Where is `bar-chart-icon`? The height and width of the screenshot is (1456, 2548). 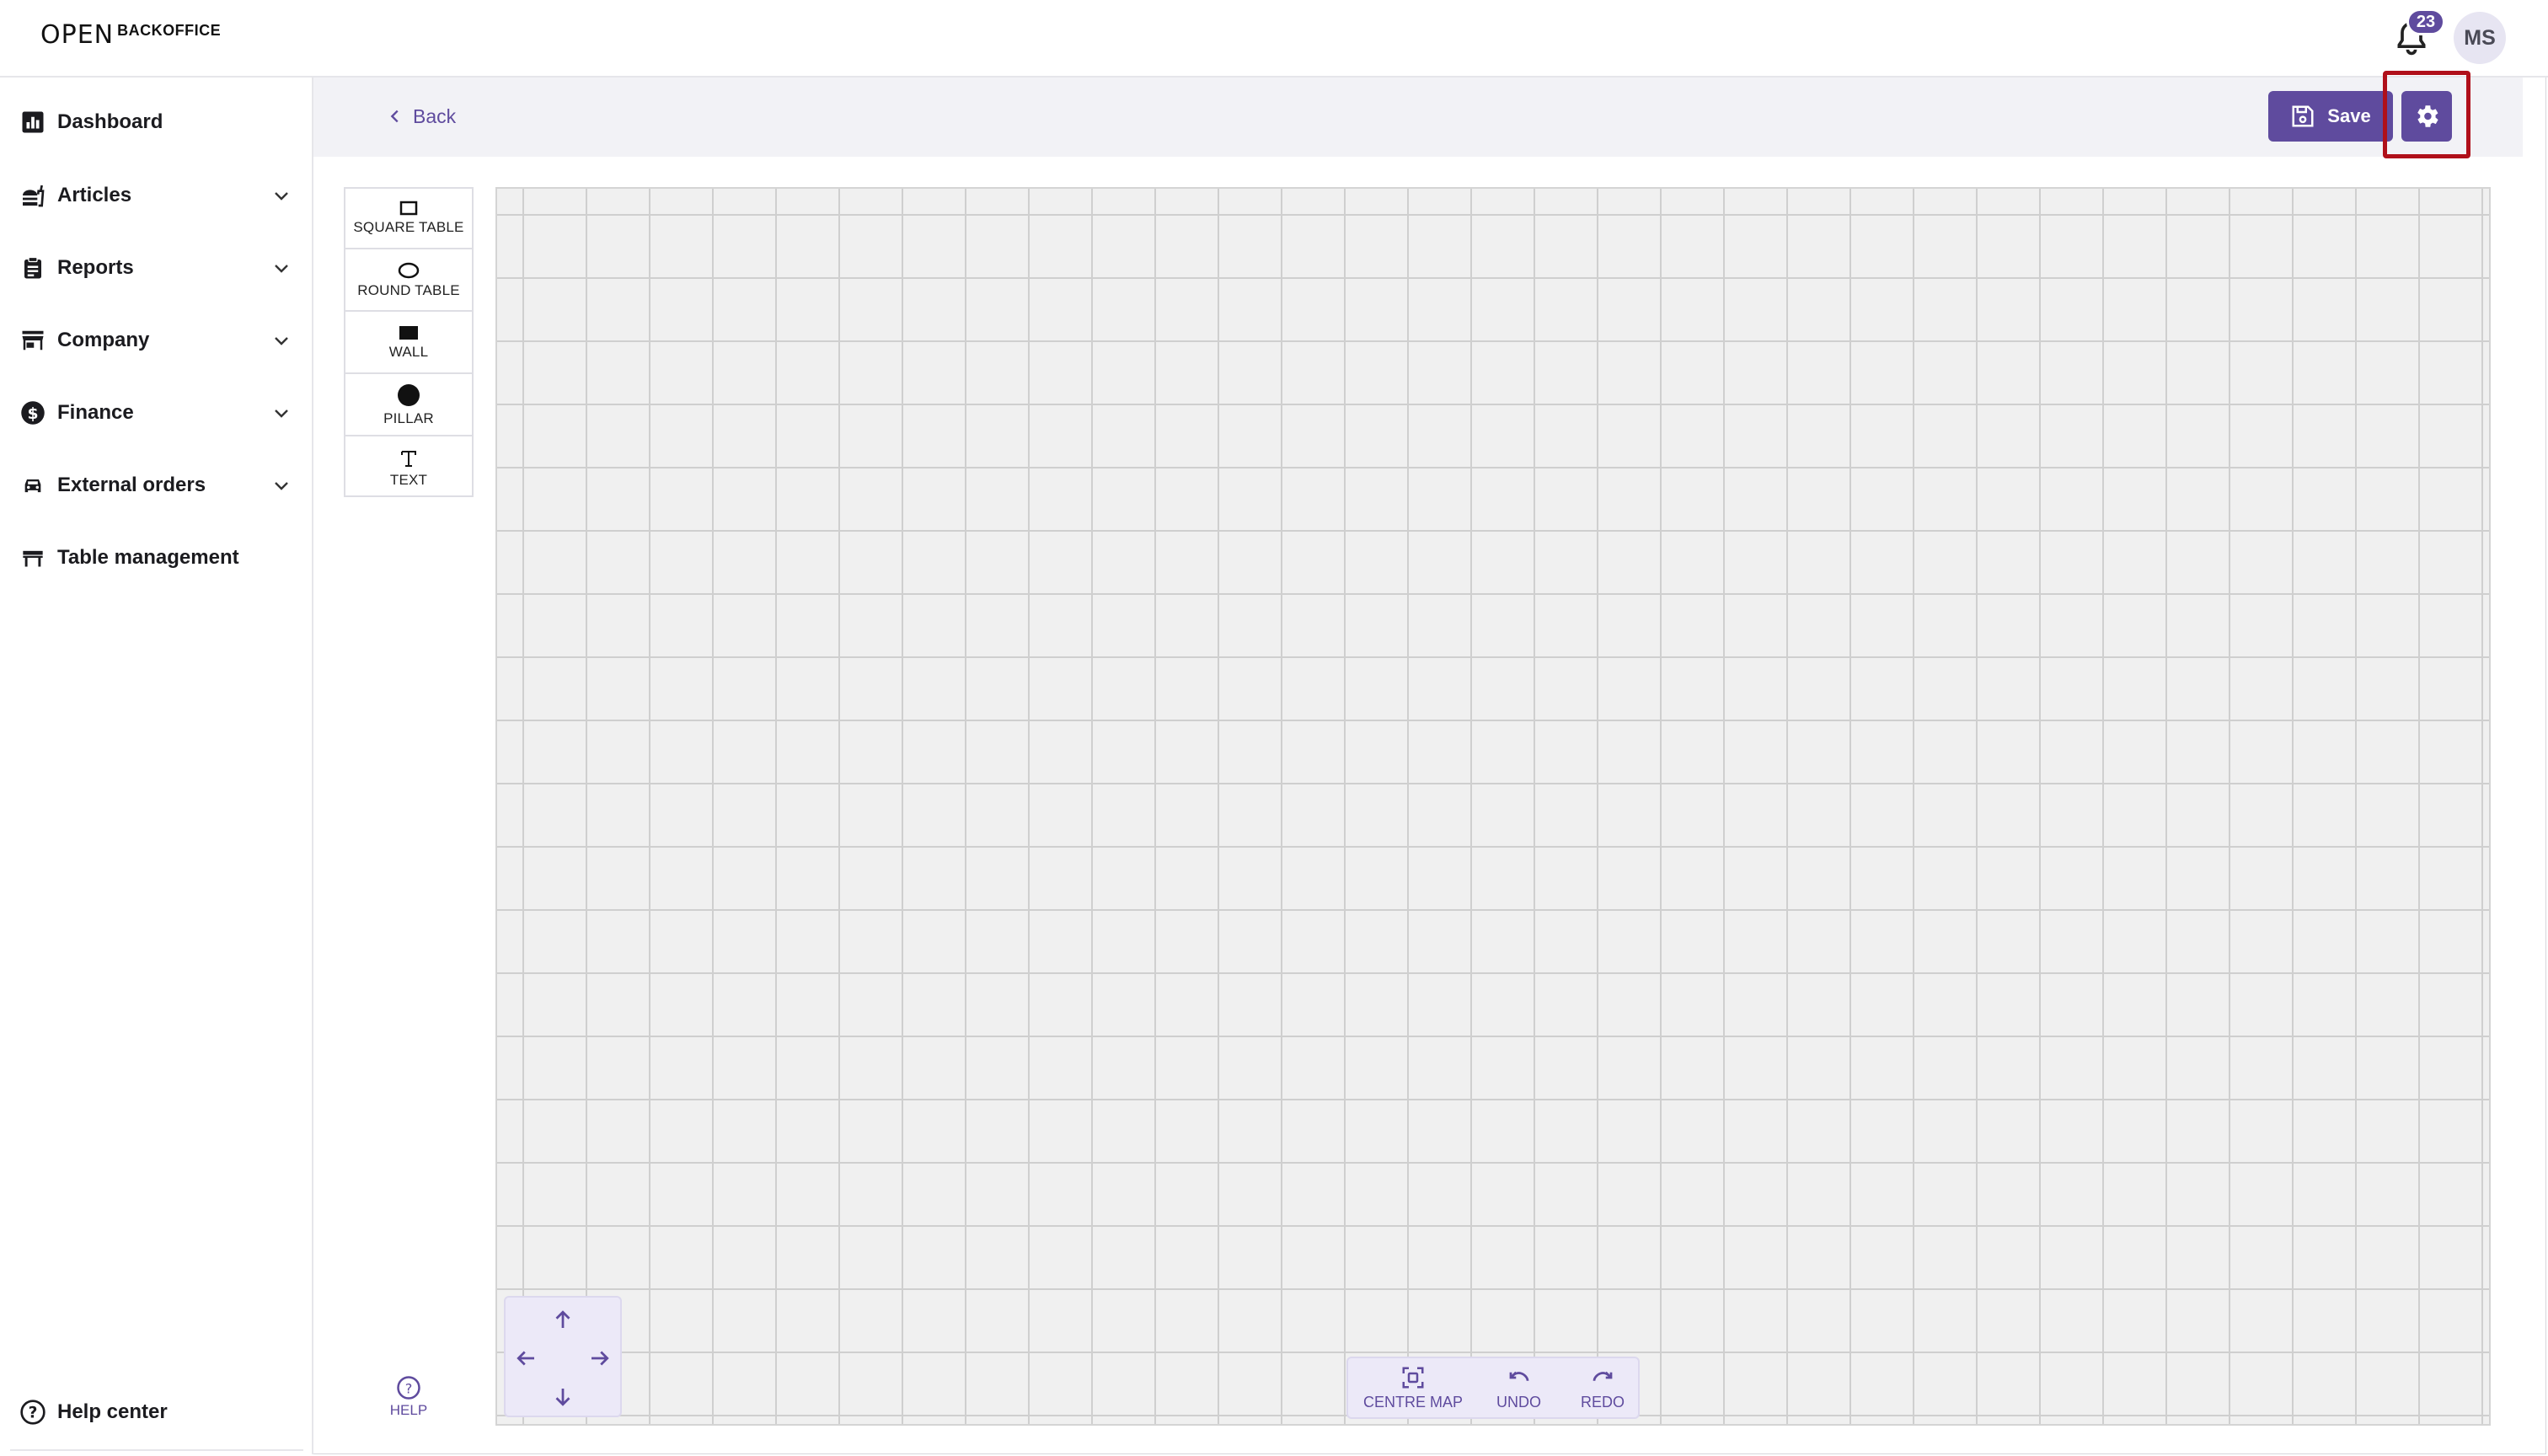 bar-chart-icon is located at coordinates (33, 122).